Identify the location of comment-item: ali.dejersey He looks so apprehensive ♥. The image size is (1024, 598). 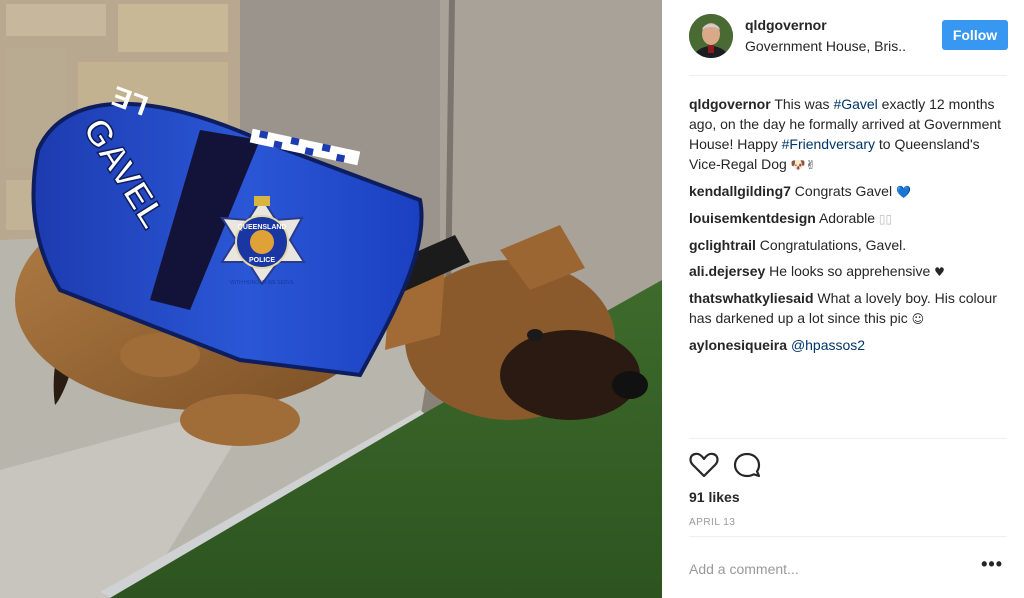
(850, 271).